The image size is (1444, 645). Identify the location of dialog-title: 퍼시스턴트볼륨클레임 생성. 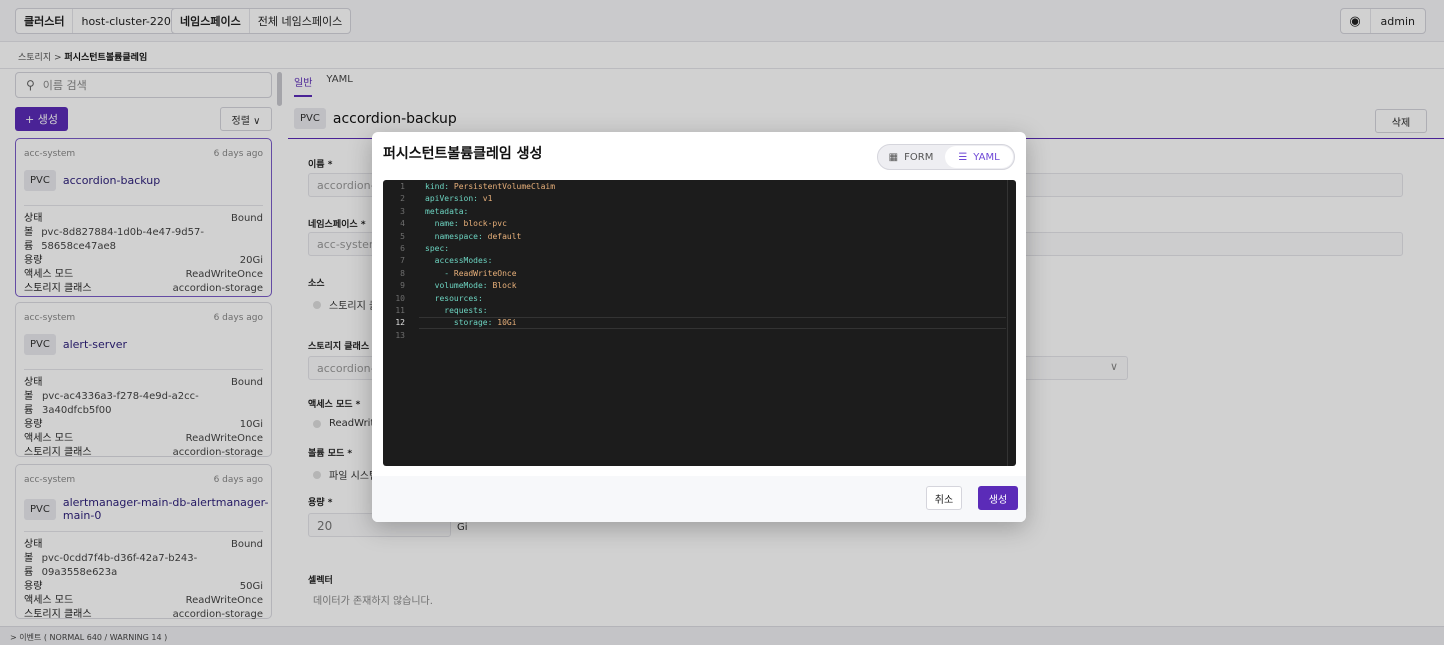
(463, 154).